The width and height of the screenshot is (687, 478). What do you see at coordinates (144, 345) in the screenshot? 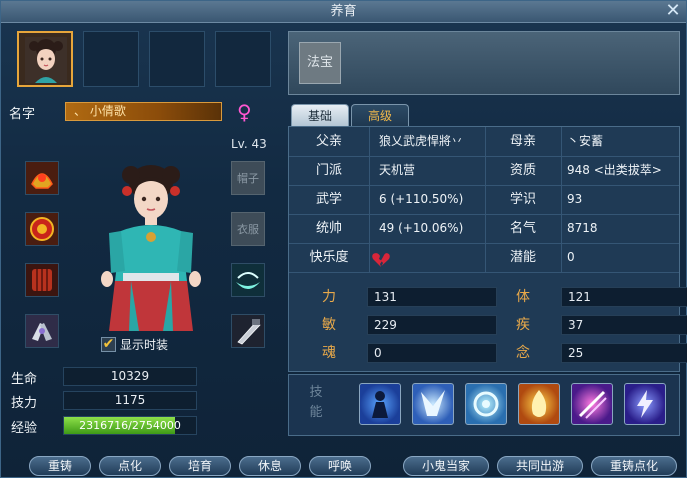
I see `show-fashion-label: 显示时装` at bounding box center [144, 345].